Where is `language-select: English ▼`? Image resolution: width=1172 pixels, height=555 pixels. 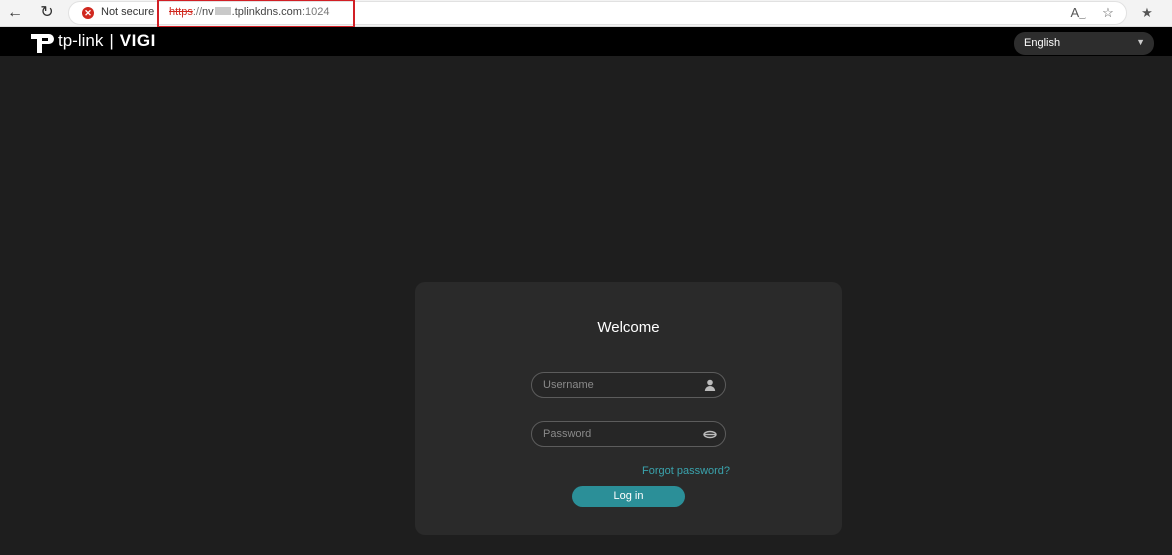 language-select: English ▼ is located at coordinates (1084, 43).